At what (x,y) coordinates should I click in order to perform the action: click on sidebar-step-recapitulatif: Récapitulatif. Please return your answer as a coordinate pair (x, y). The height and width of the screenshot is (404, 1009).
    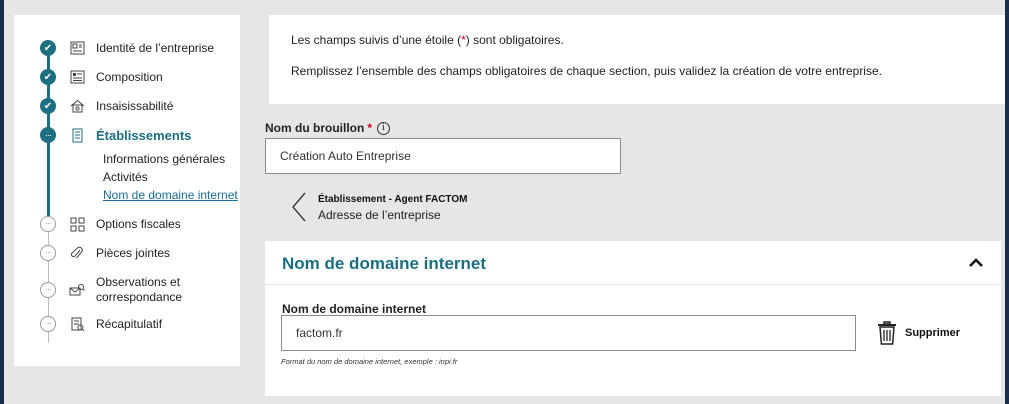
    Looking at the image, I should click on (101, 324).